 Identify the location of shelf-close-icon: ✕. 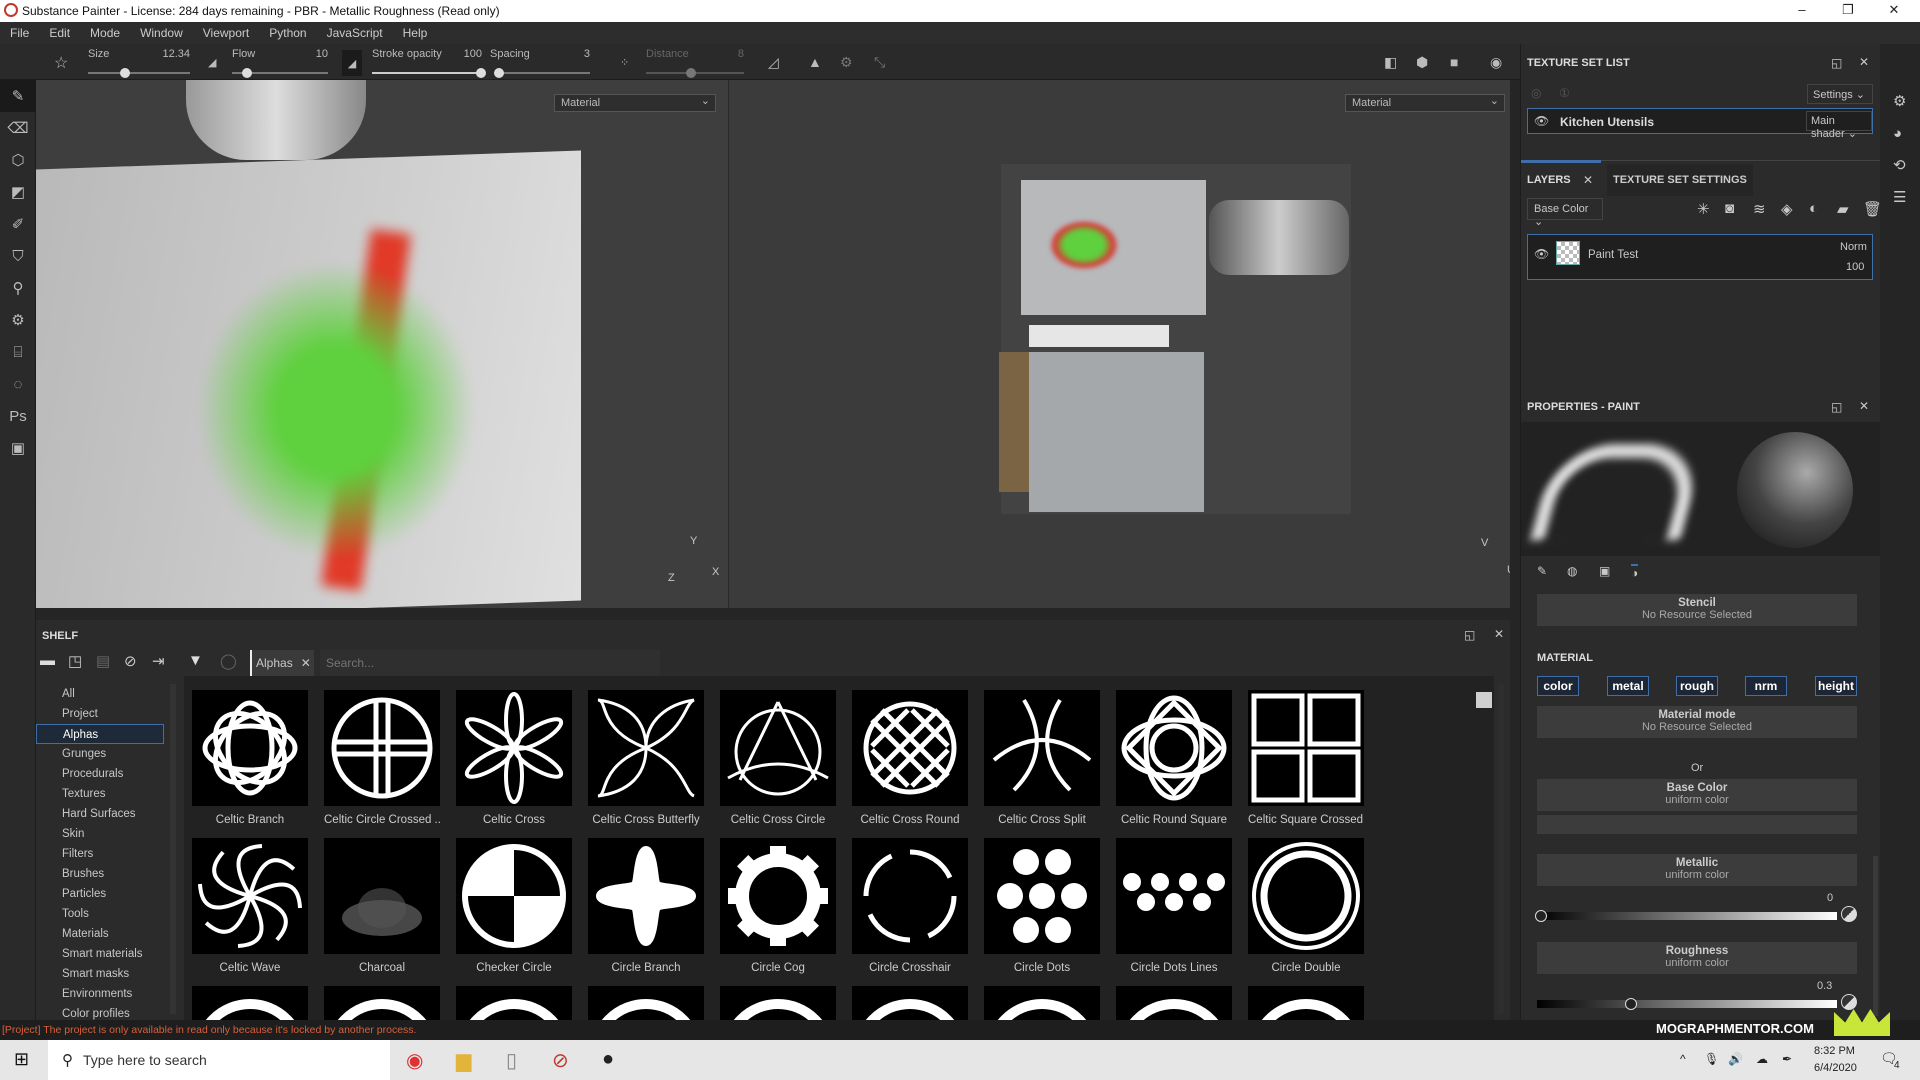
(1499, 634).